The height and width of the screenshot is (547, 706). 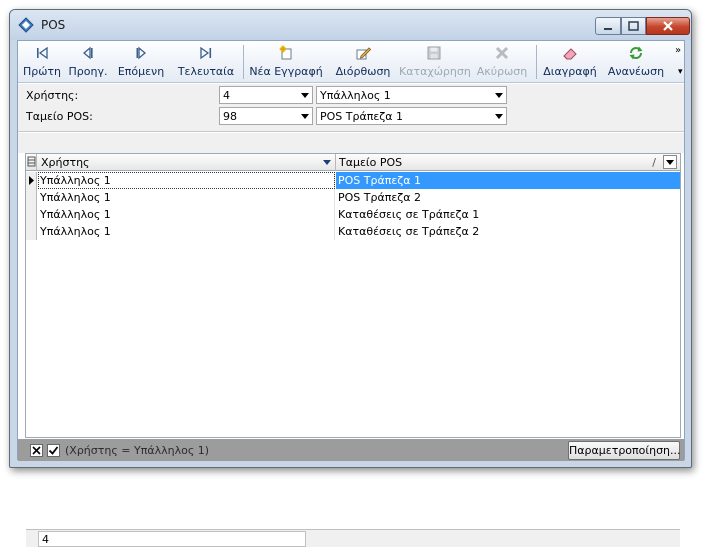 I want to click on table-row: Υπάλληλος 1 POS Τράπεζα 2, so click(x=353, y=197).